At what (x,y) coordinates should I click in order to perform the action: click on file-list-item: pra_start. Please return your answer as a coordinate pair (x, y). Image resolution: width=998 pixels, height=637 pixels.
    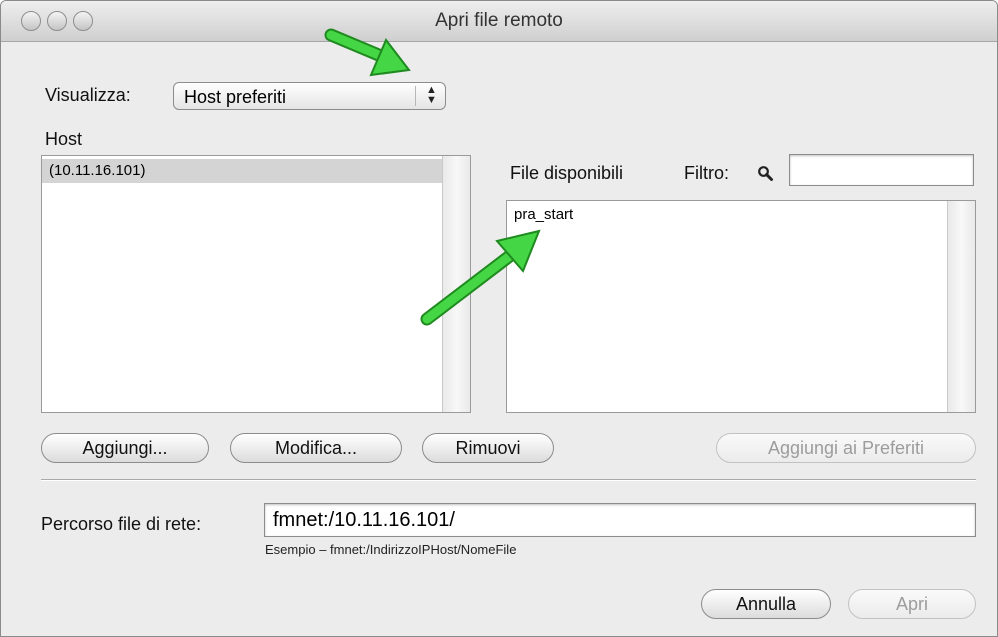
    Looking at the image, I should click on (540, 215).